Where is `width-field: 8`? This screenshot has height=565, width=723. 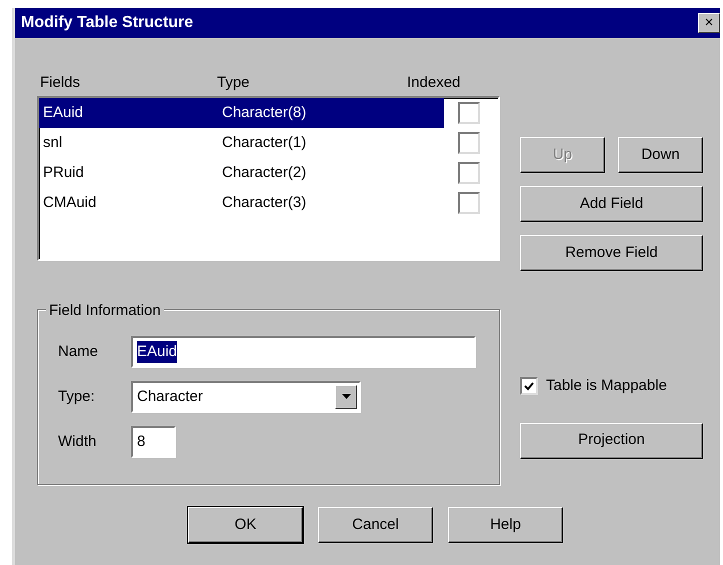 width-field: 8 is located at coordinates (153, 442).